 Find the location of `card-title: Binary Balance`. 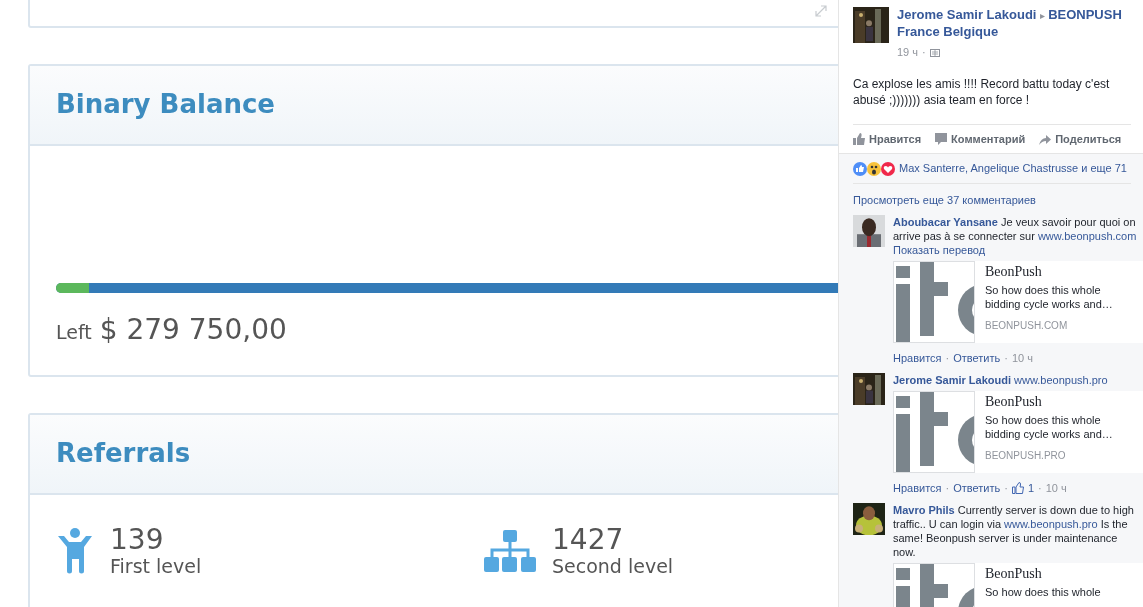

card-title: Binary Balance is located at coordinates (165, 105).